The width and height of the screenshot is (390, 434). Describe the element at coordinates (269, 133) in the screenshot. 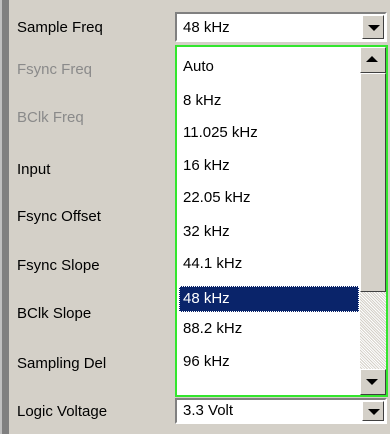

I see `option-11-025-khz: 11.025 kHz` at that location.